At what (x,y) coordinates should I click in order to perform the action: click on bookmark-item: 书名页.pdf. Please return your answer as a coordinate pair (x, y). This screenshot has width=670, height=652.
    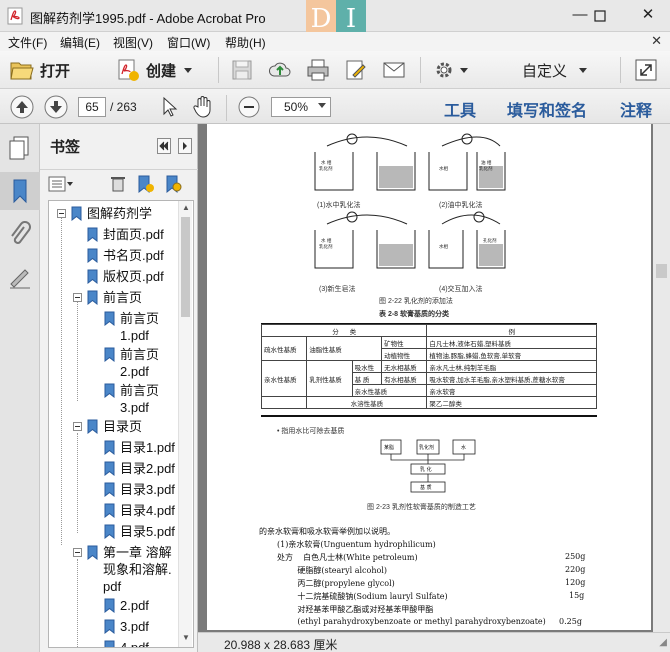
    Looking at the image, I should click on (123, 255).